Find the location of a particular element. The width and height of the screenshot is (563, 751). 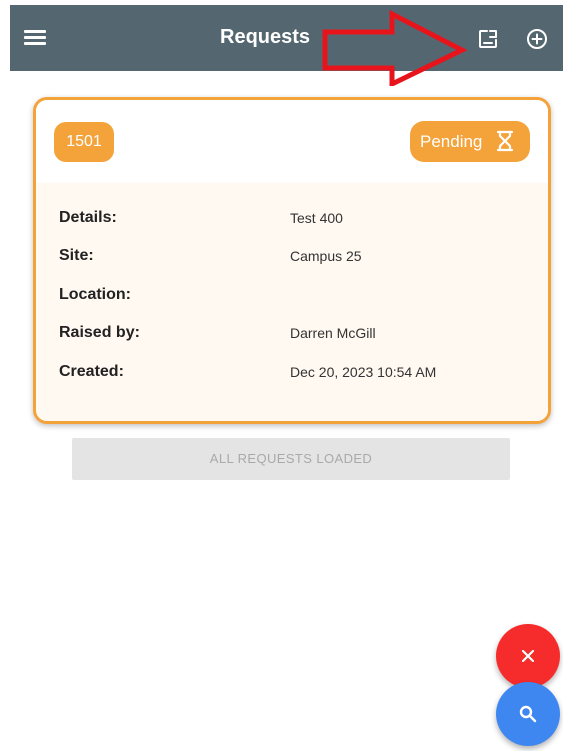

raised-by-label: Raised by: is located at coordinates (99, 332).